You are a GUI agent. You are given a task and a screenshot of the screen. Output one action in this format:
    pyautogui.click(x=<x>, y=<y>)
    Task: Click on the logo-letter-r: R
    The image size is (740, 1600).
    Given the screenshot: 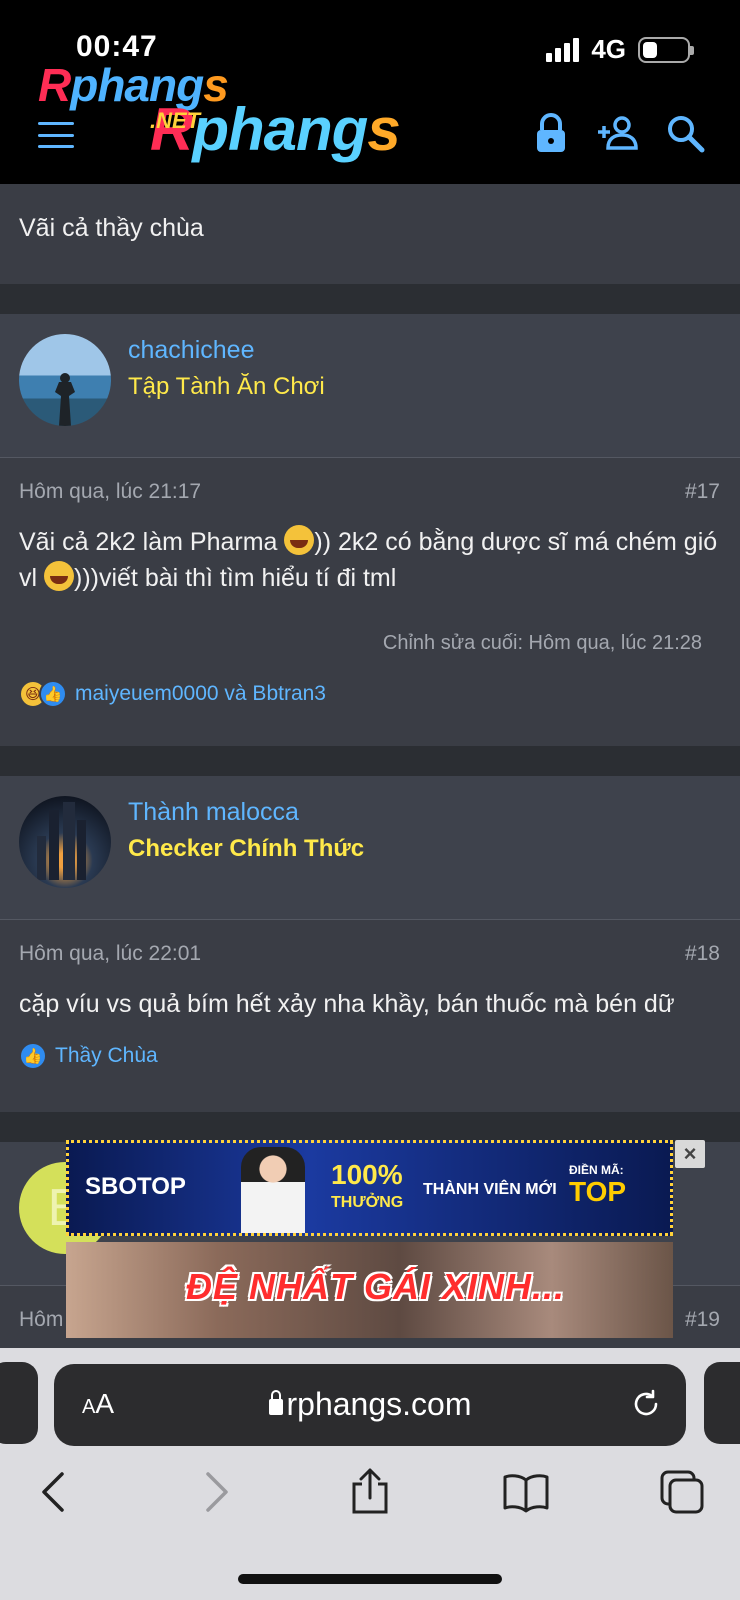 What is the action you would take?
    pyautogui.click(x=54, y=85)
    